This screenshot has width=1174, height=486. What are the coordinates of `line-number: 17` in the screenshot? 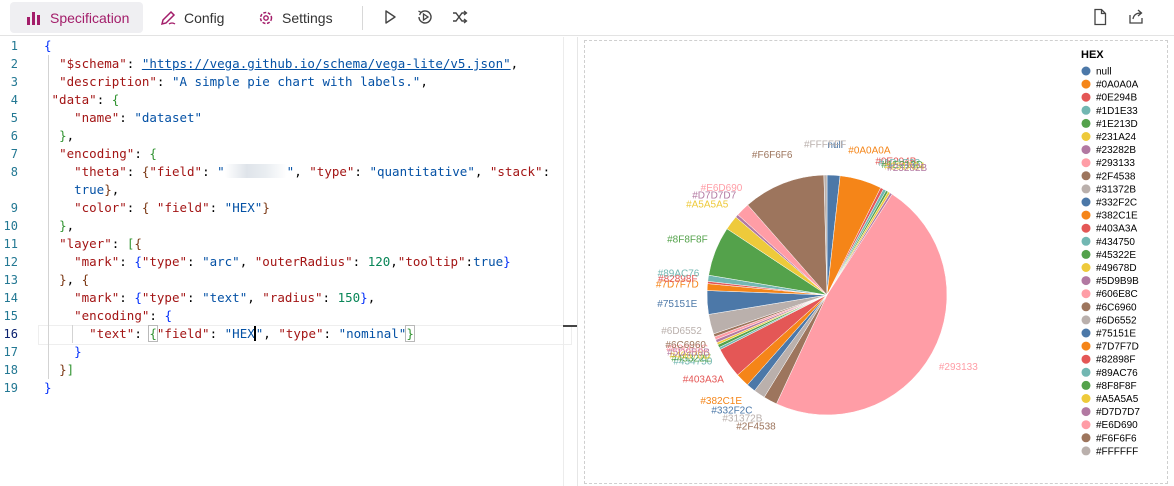 It's located at (10, 352).